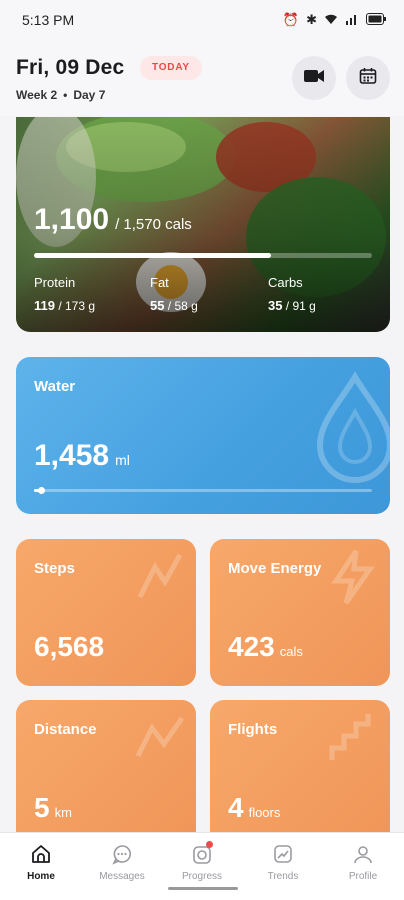 Image resolution: width=404 pixels, height=900 pixels. Describe the element at coordinates (363, 854) in the screenshot. I see `profile-icon` at that location.